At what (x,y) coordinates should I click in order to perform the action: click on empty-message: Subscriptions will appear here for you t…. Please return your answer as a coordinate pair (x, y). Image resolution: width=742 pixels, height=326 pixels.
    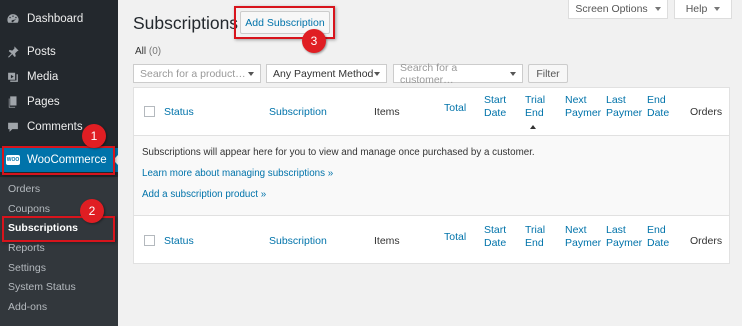
    Looking at the image, I should click on (338, 152).